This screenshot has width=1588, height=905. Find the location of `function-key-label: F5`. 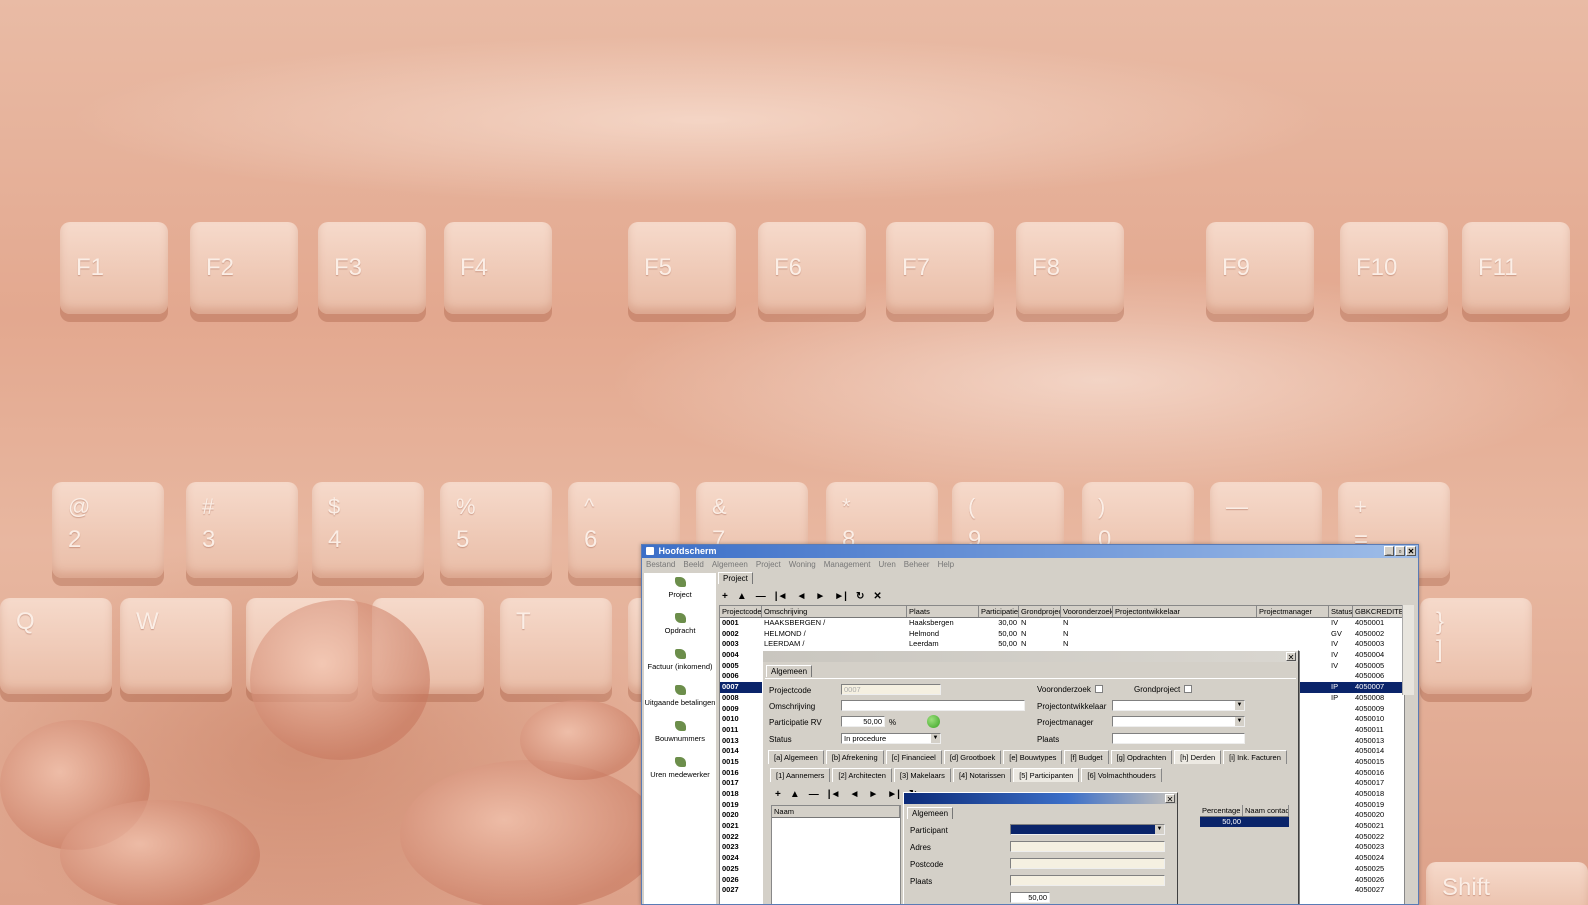

function-key-label: F5 is located at coordinates (658, 267).